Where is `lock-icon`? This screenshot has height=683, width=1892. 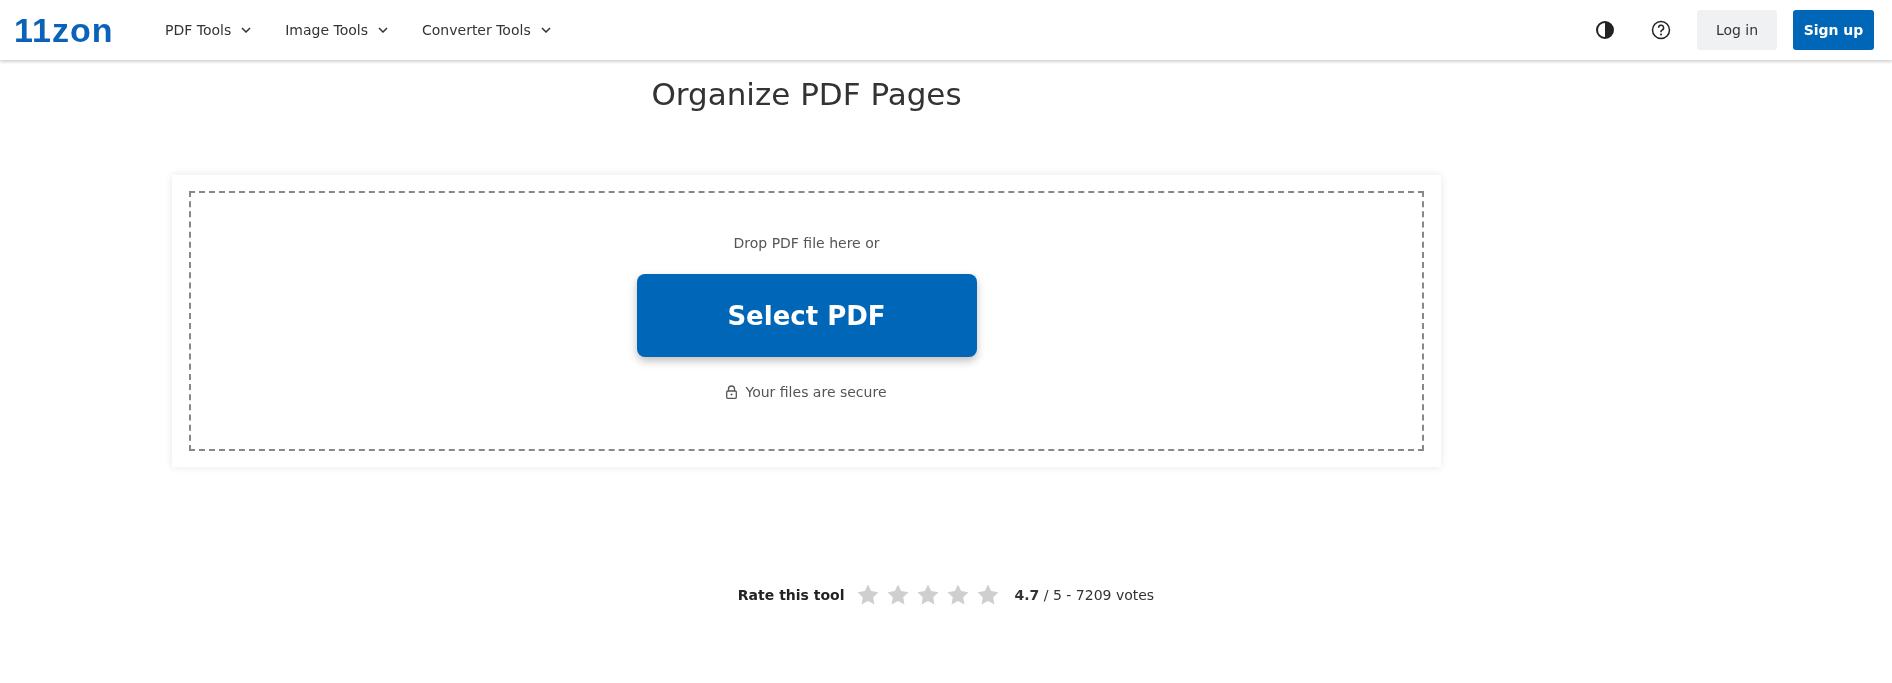 lock-icon is located at coordinates (732, 392).